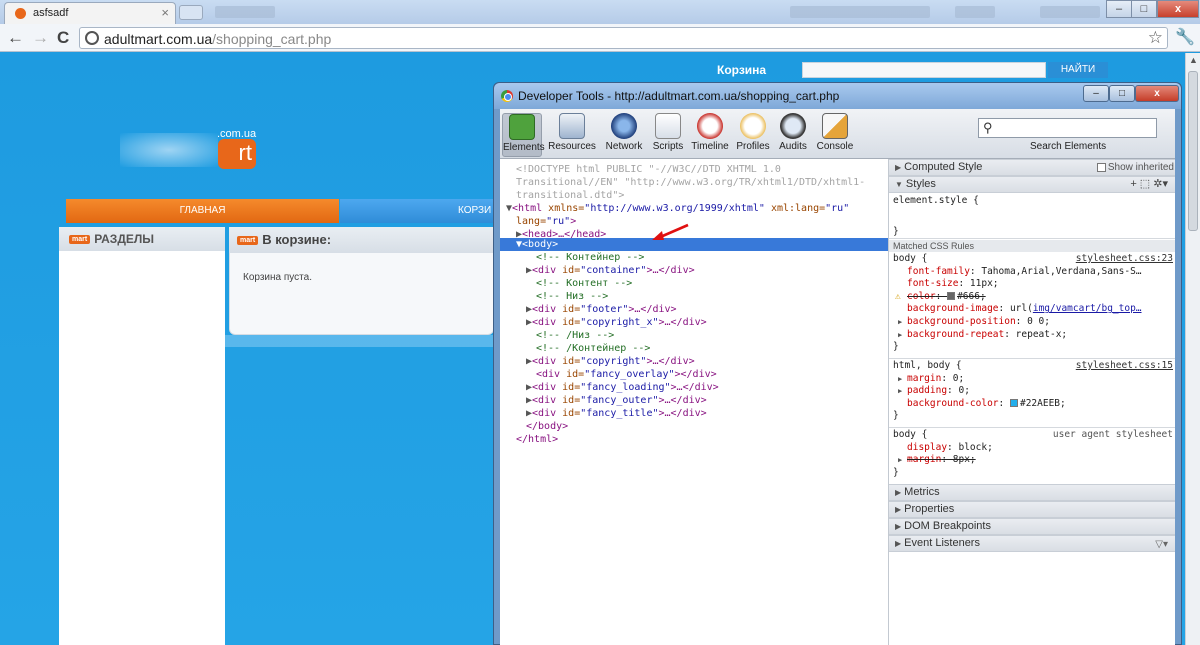 Image resolution: width=1200 pixels, height=645 pixels. Describe the element at coordinates (616, 322) in the screenshot. I see `dom-node-div-copyright-x: ▶<div id="copyright_x">…</div>` at that location.